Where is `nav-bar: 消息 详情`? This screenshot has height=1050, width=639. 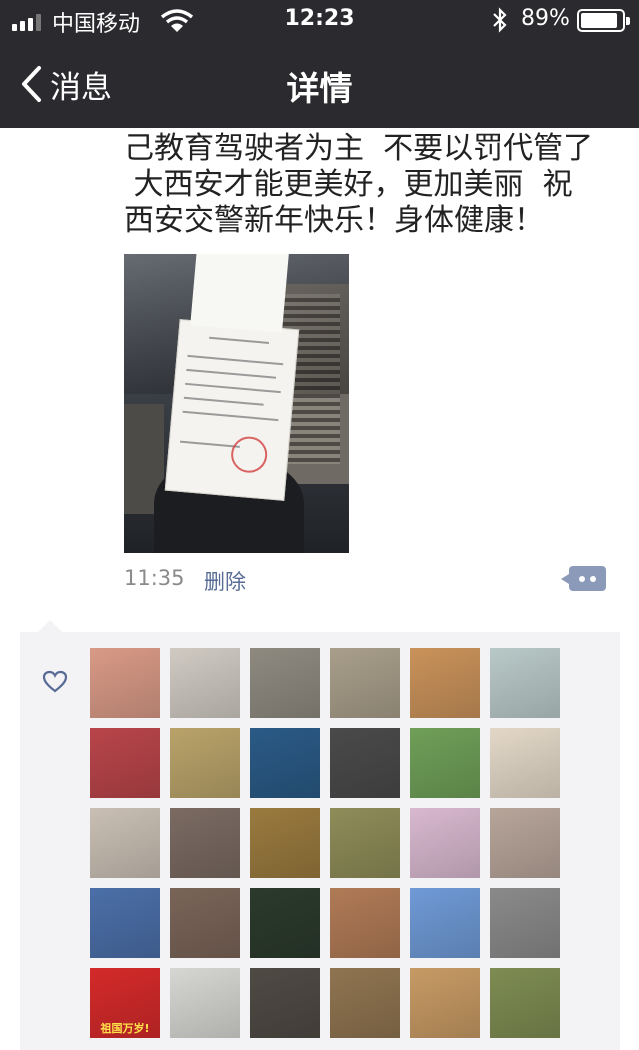 nav-bar: 消息 详情 is located at coordinates (319, 85).